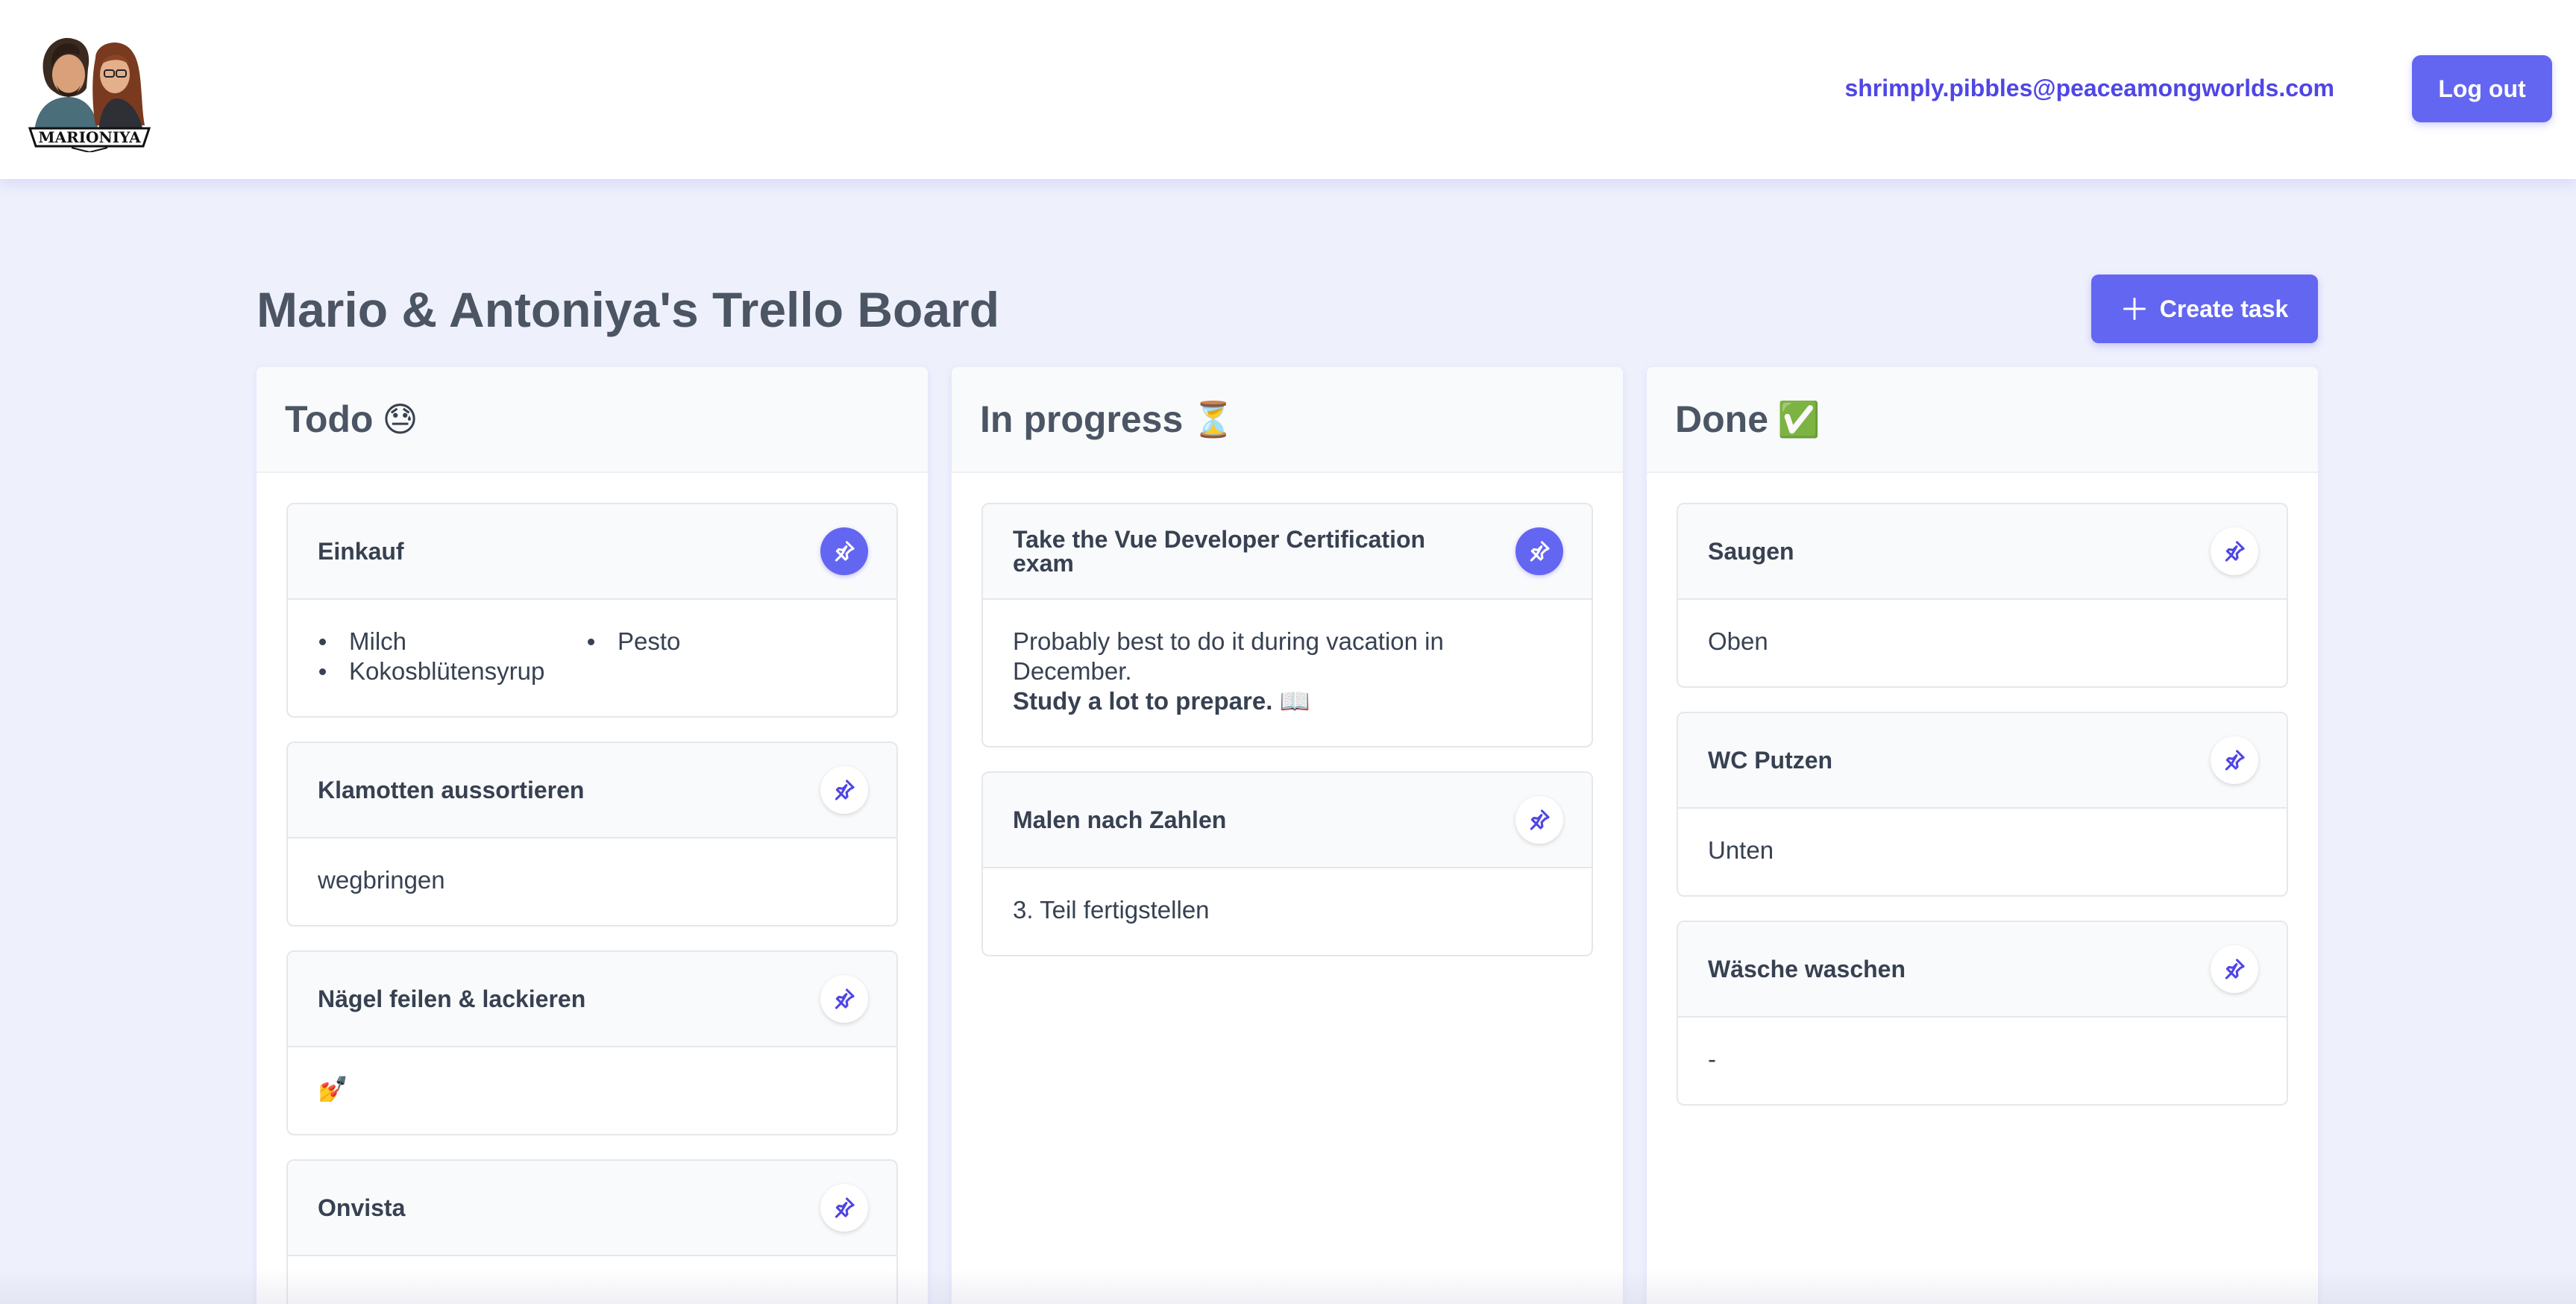  I want to click on column-emoji: ✅, so click(1799, 419).